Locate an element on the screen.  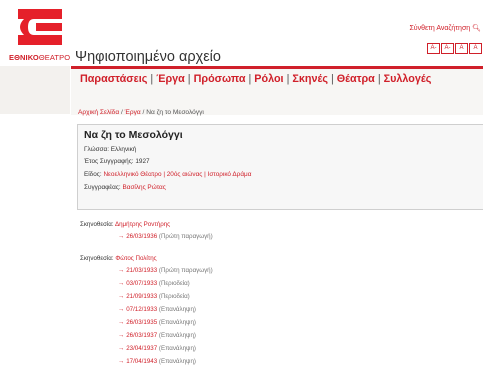
author-label: Συγγραφέας: is located at coordinates (102, 187).